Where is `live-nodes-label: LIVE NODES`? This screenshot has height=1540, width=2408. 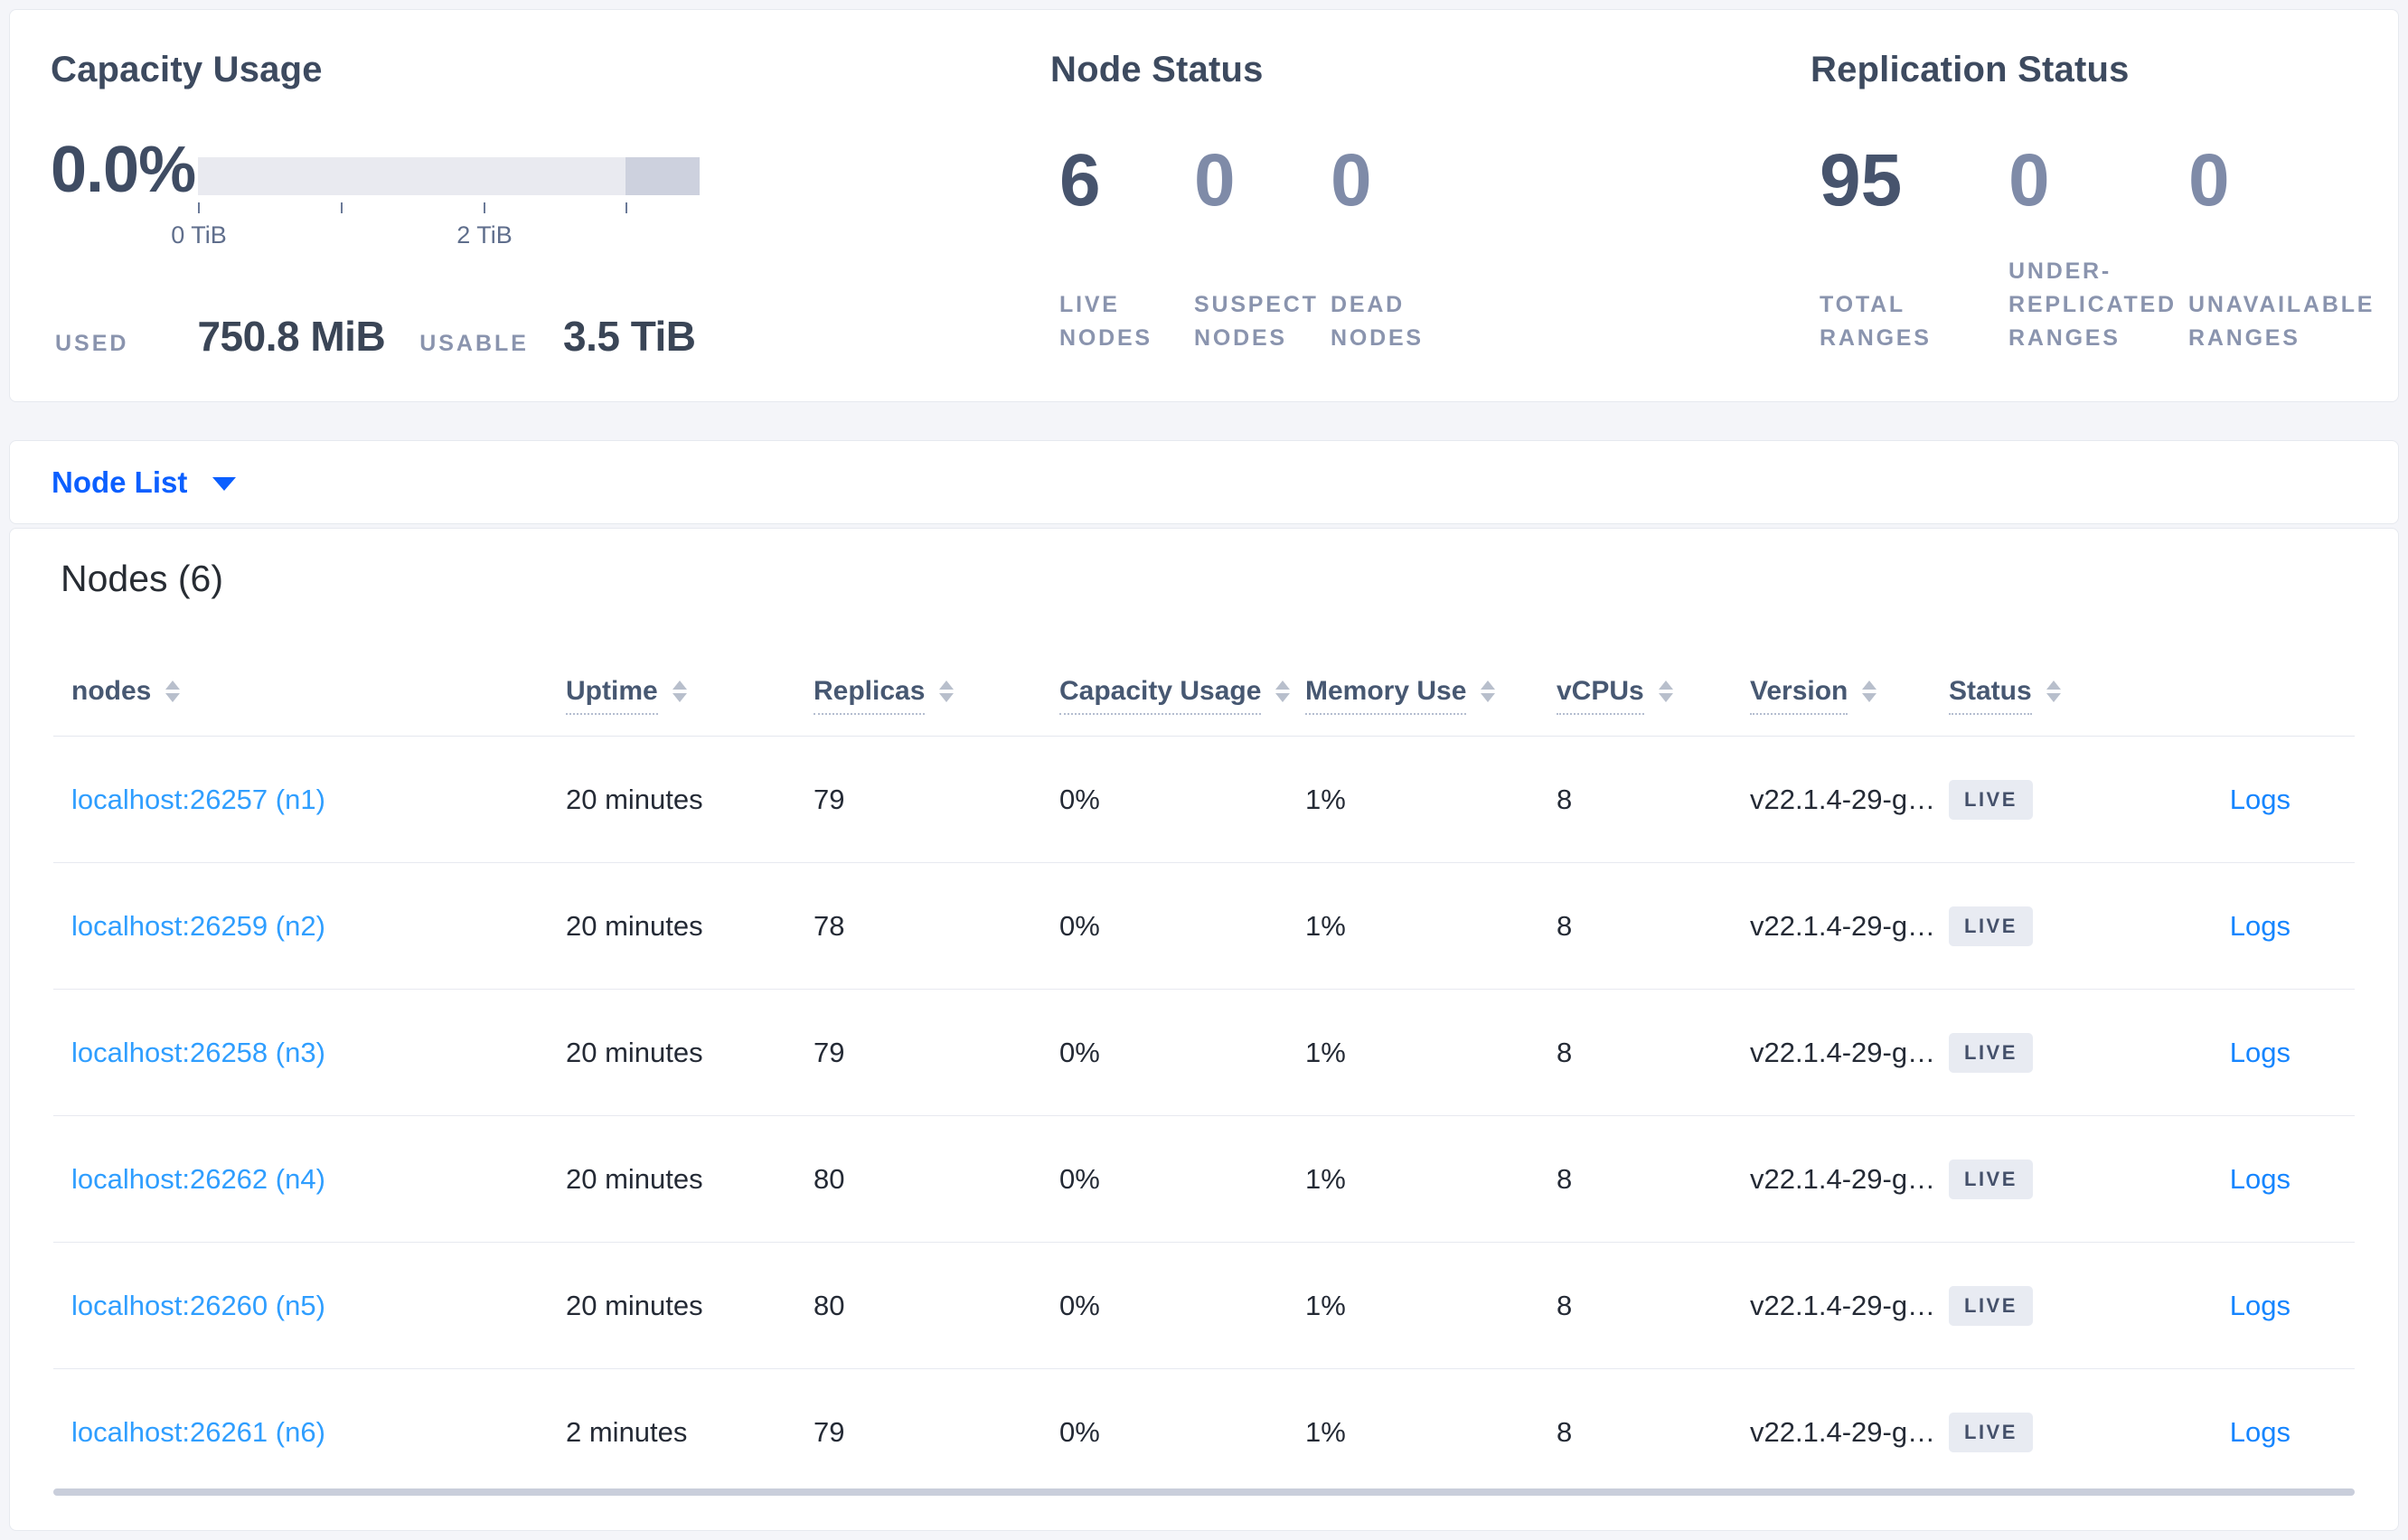
live-nodes-label: LIVE NODES is located at coordinates (1105, 321).